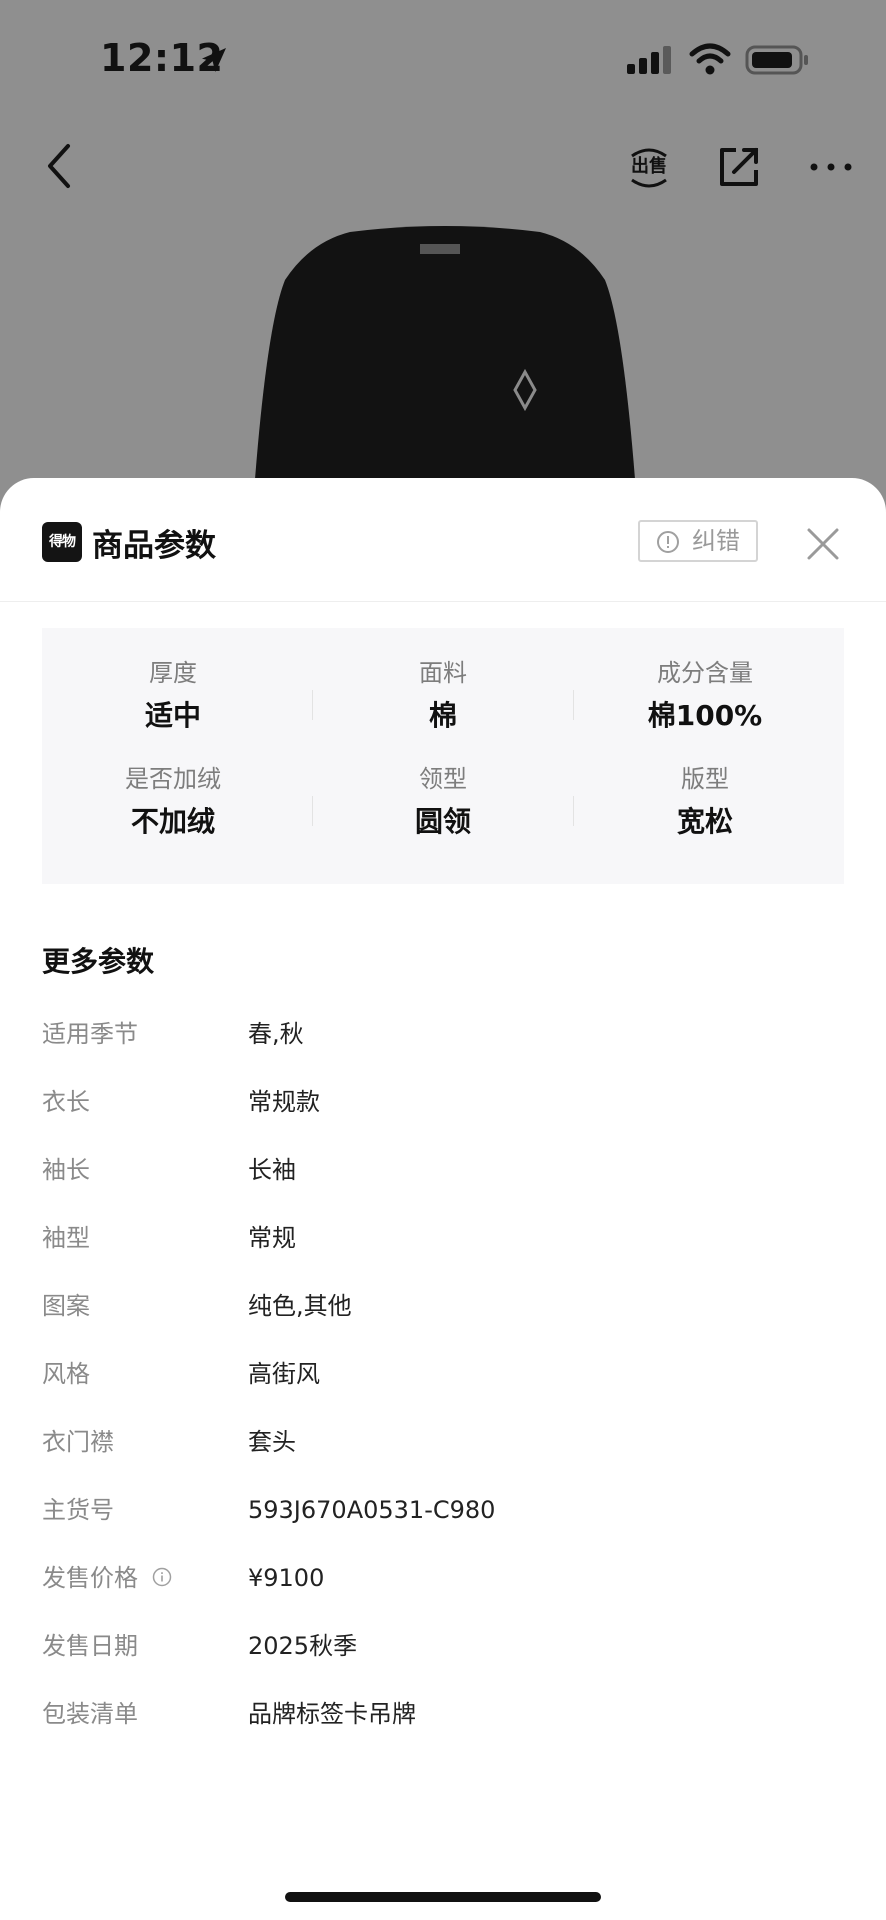 The width and height of the screenshot is (886, 1920). What do you see at coordinates (705, 715) in the screenshot?
I see `key-param-value: 棉100%` at bounding box center [705, 715].